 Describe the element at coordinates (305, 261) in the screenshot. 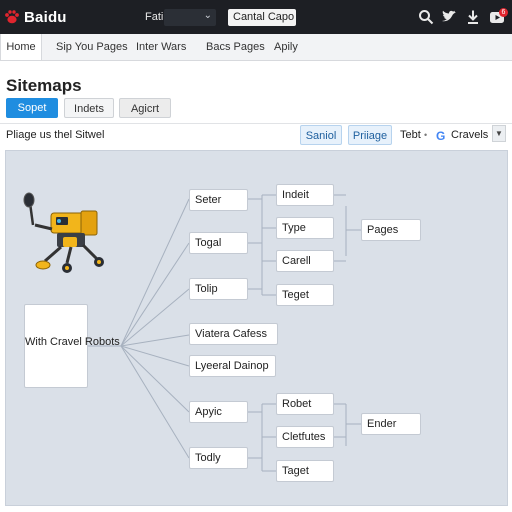

I see `sitemap-node-carell: Carell` at that location.